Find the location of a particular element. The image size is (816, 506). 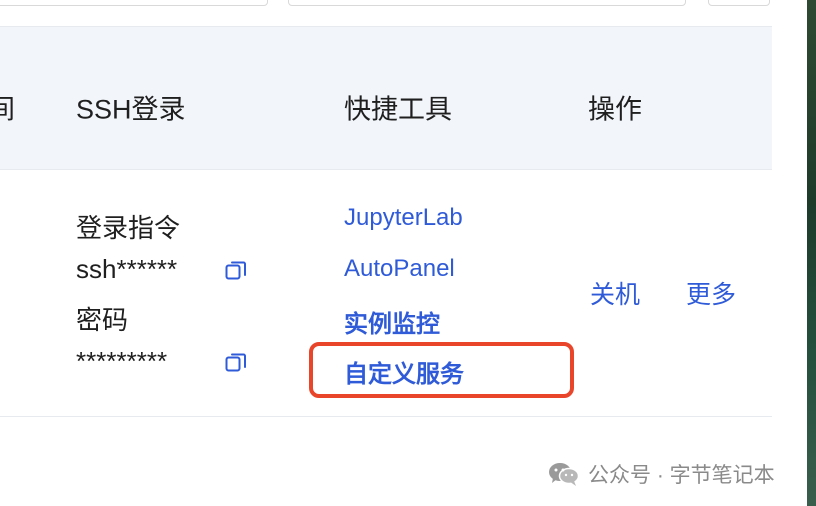

filter-button is located at coordinates (739, 3).